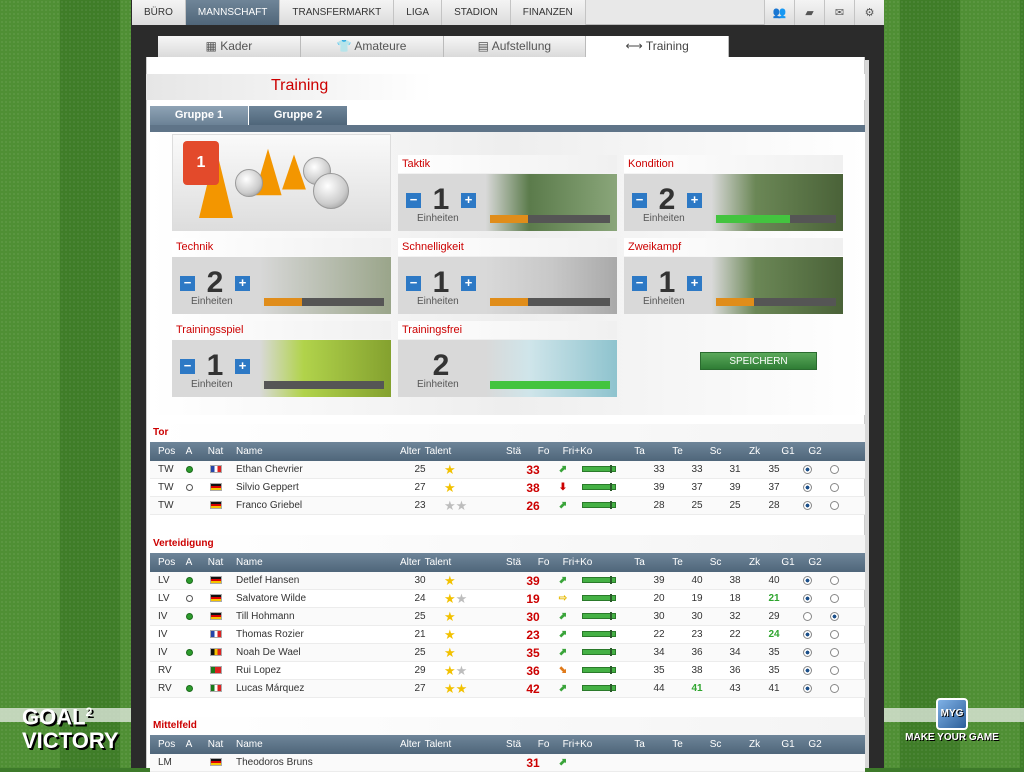  I want to click on table-row: RV Rui Lopez 29 ★★ 36 ⬊ 35 38 36 35, so click(507, 671).